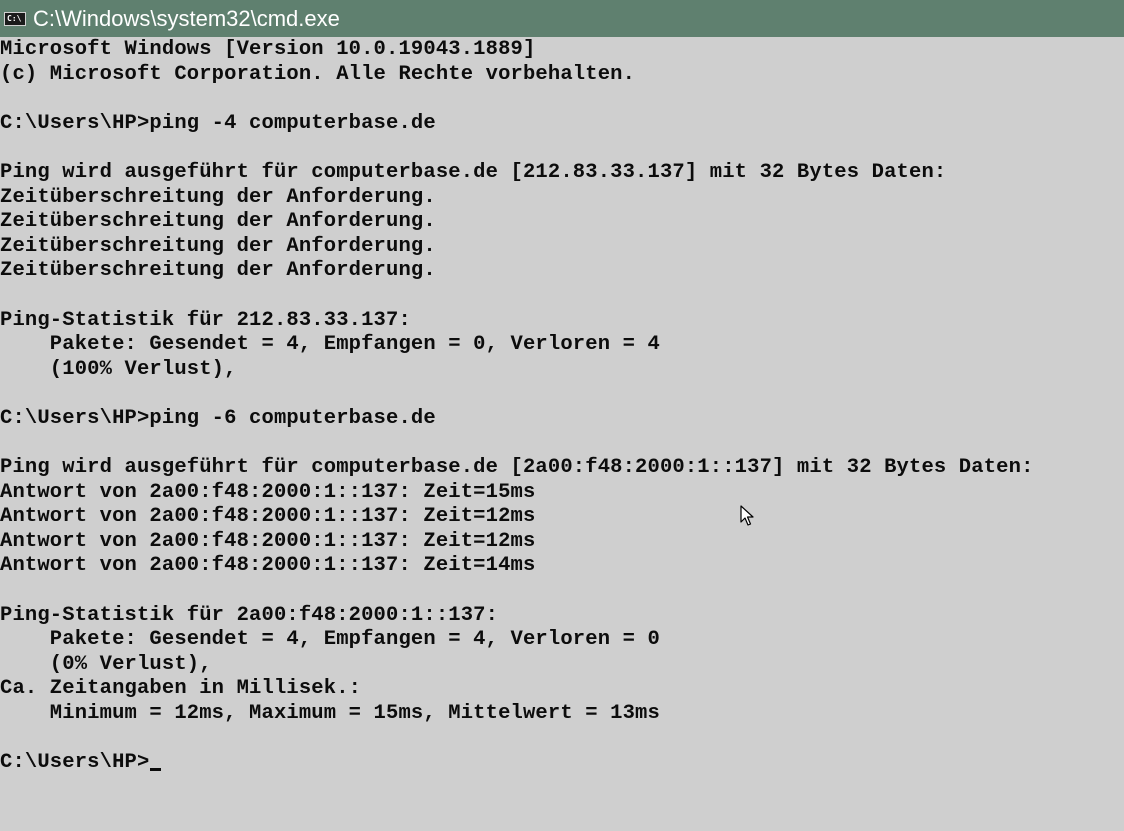  I want to click on text-cursor, so click(156, 770).